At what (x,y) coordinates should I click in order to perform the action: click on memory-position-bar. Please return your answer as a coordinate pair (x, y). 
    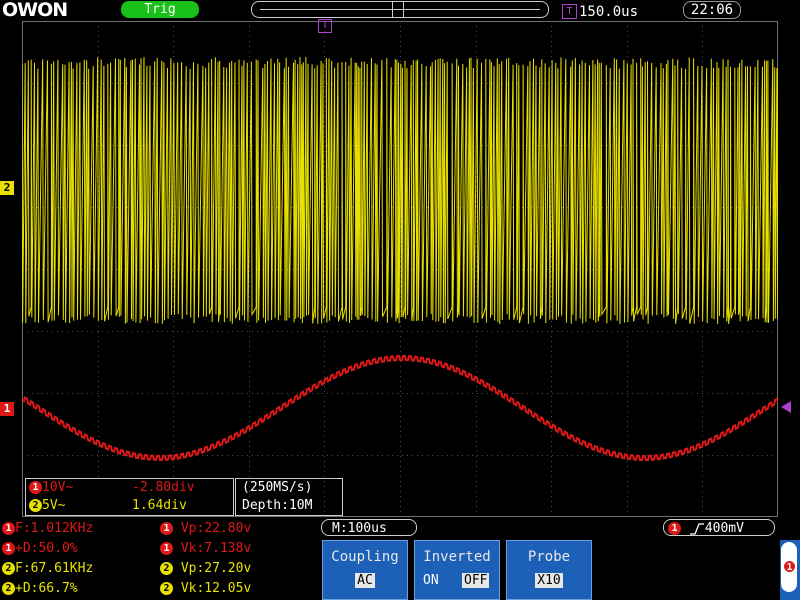
    Looking at the image, I should click on (400, 9).